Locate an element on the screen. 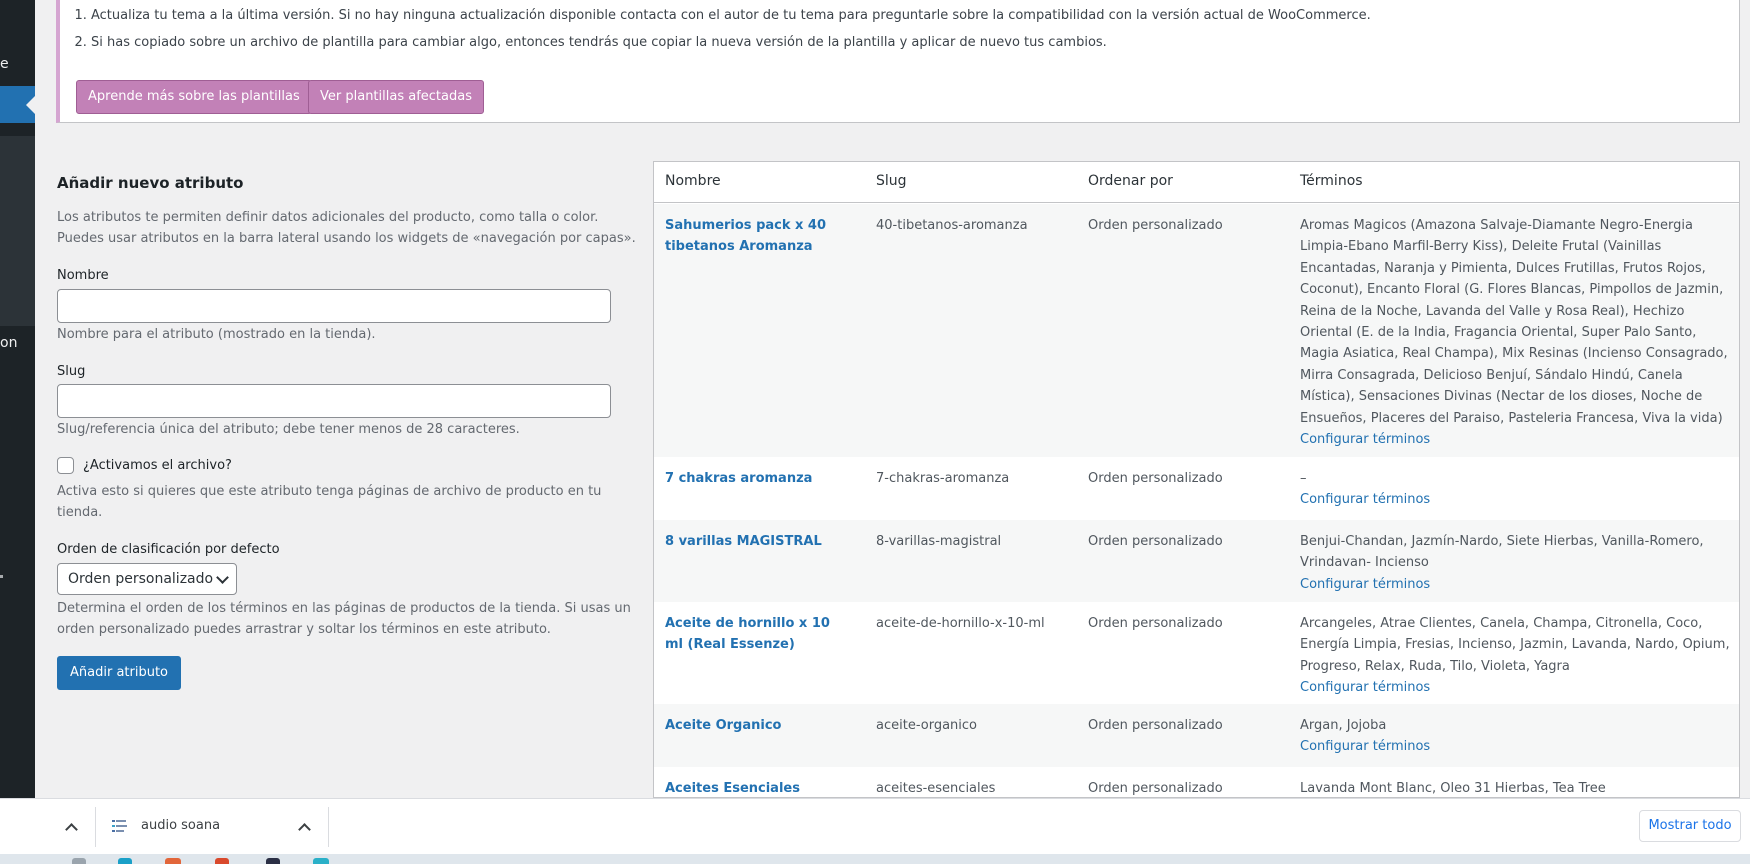  attribute-terms: – Configurar términos is located at coordinates (1515, 489).